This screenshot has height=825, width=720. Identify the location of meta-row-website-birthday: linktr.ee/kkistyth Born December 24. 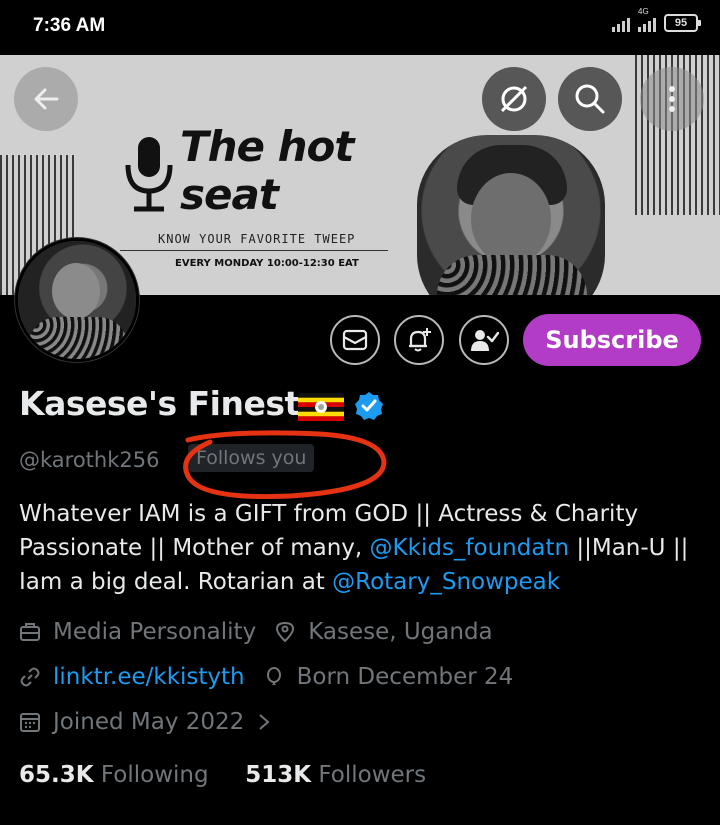
(266, 677).